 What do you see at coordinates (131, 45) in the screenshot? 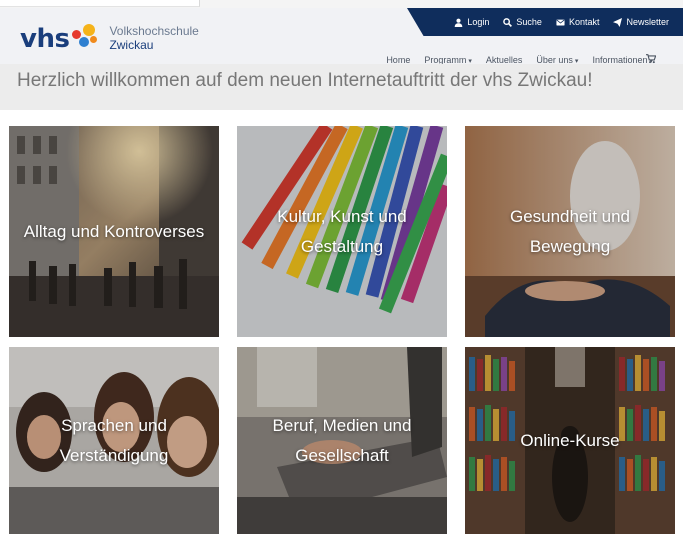
I see `logo-line-2: Zwickau` at bounding box center [131, 45].